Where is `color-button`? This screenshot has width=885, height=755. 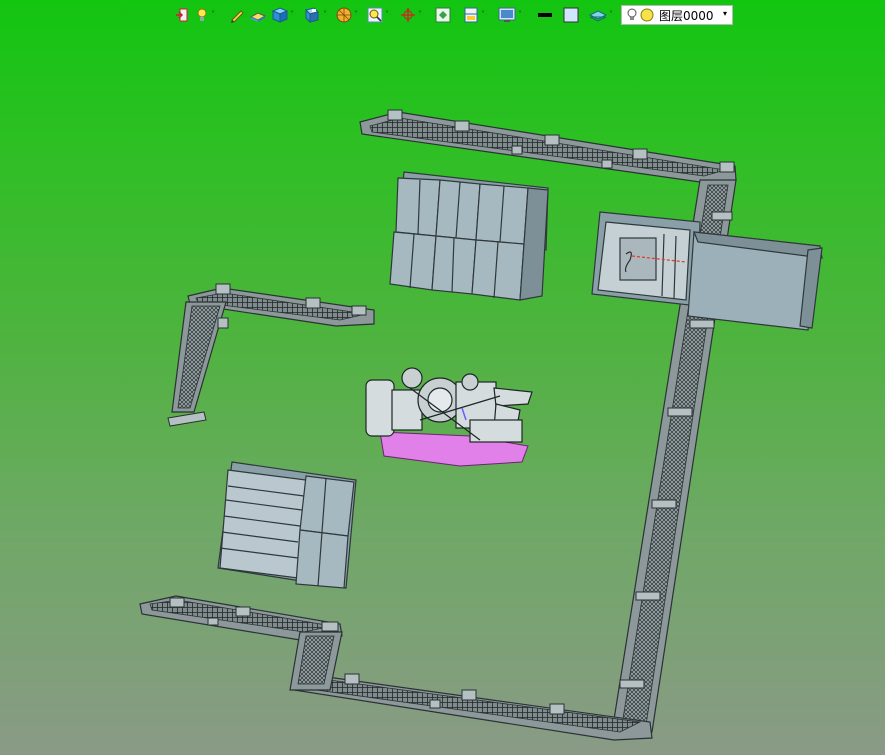 color-button is located at coordinates (571, 15).